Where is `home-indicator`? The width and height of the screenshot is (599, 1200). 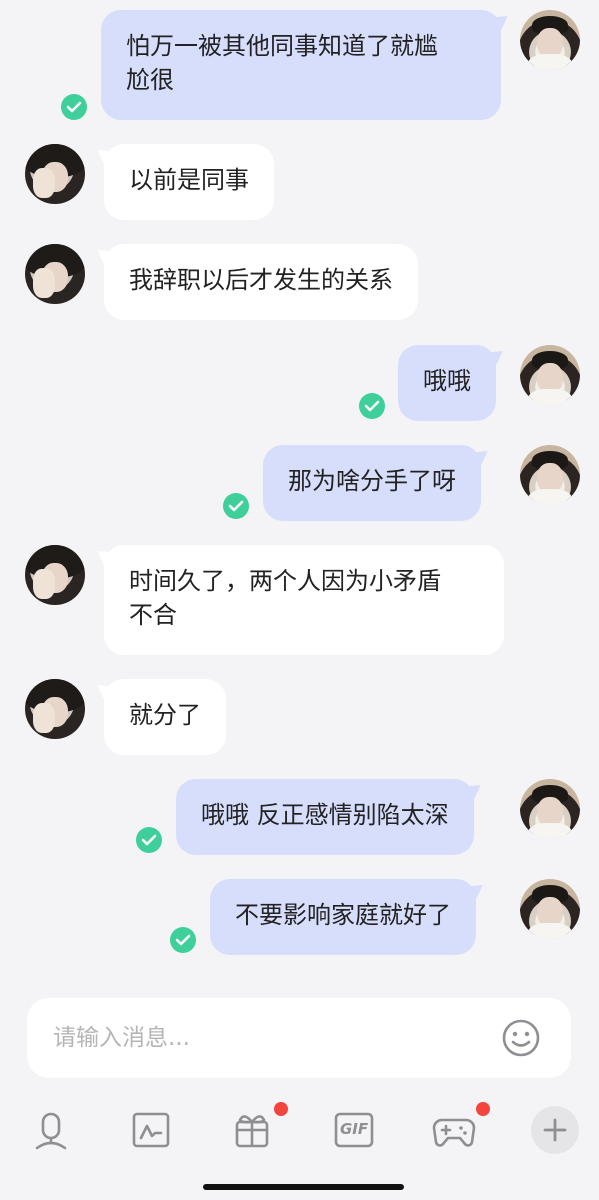 home-indicator is located at coordinates (303, 1187).